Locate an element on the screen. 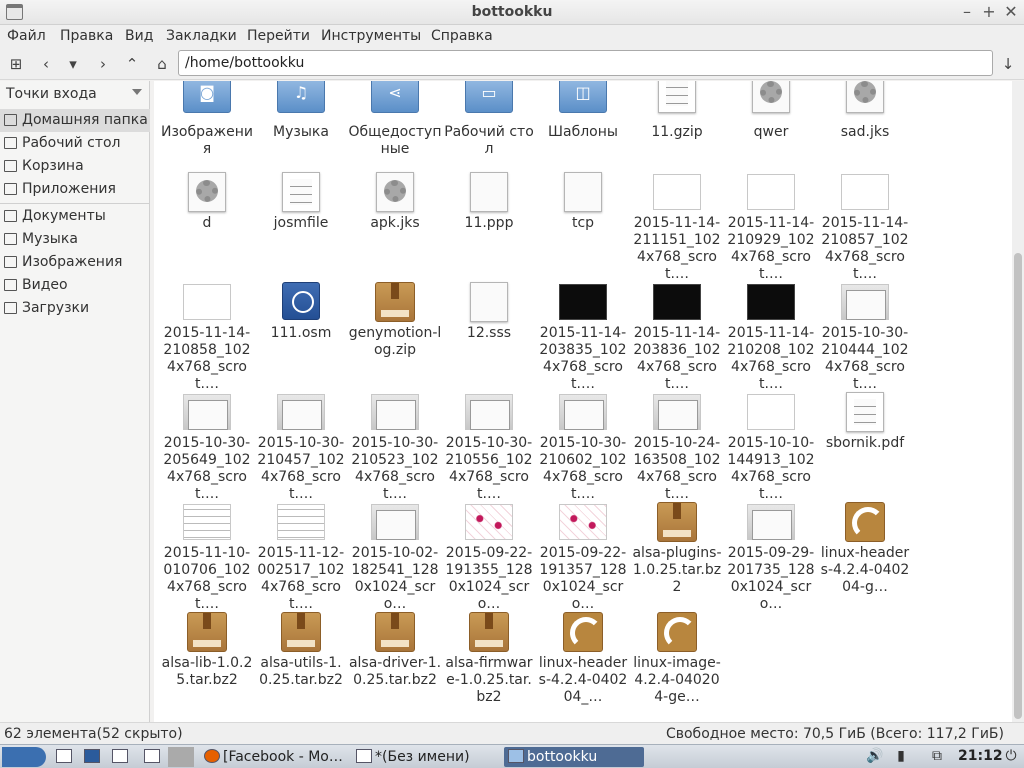 The width and height of the screenshot is (1024, 768). path-input: /home/bottookku is located at coordinates (585, 63).